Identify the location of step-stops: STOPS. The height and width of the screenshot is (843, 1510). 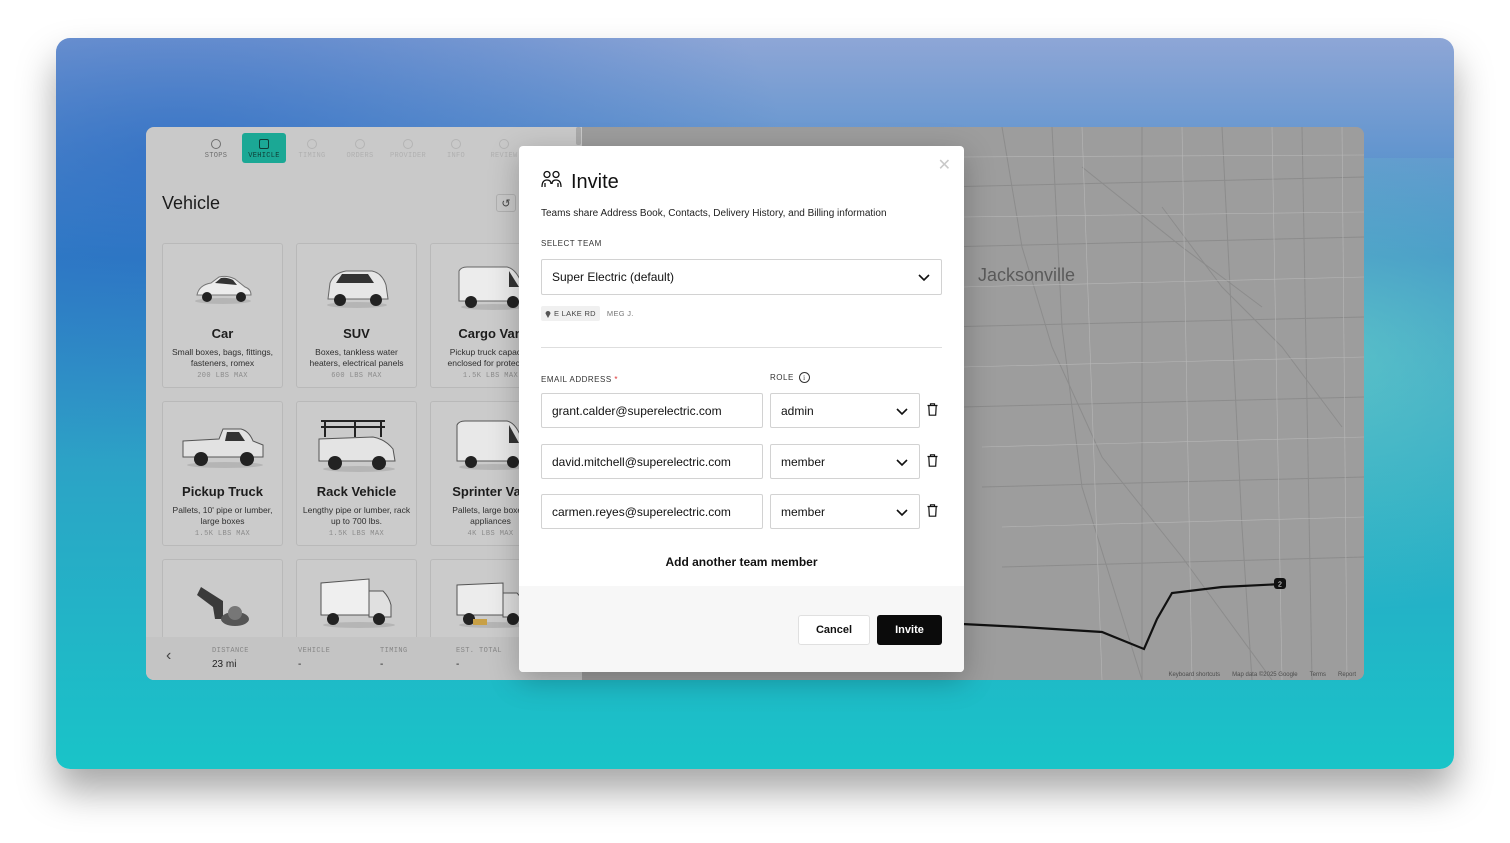
(216, 148).